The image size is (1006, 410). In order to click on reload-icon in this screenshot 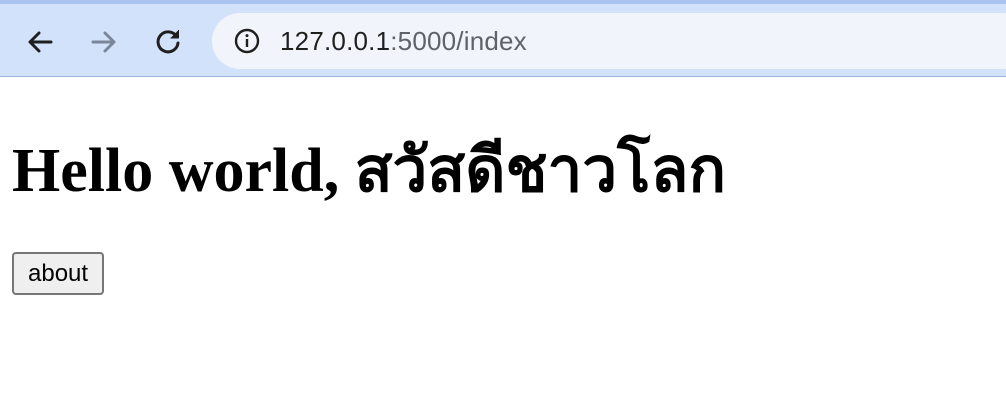, I will do `click(168, 42)`.